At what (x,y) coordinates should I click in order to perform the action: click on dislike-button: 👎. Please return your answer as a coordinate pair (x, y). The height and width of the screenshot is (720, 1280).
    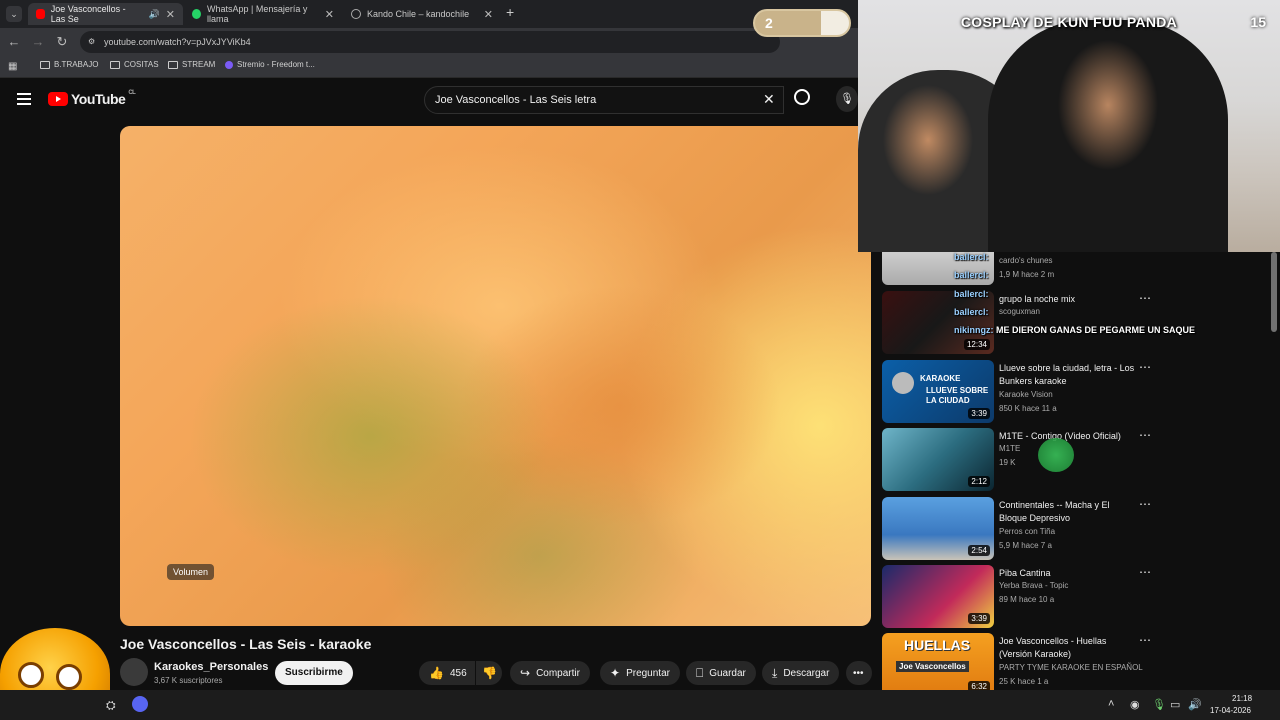
    Looking at the image, I should click on (489, 673).